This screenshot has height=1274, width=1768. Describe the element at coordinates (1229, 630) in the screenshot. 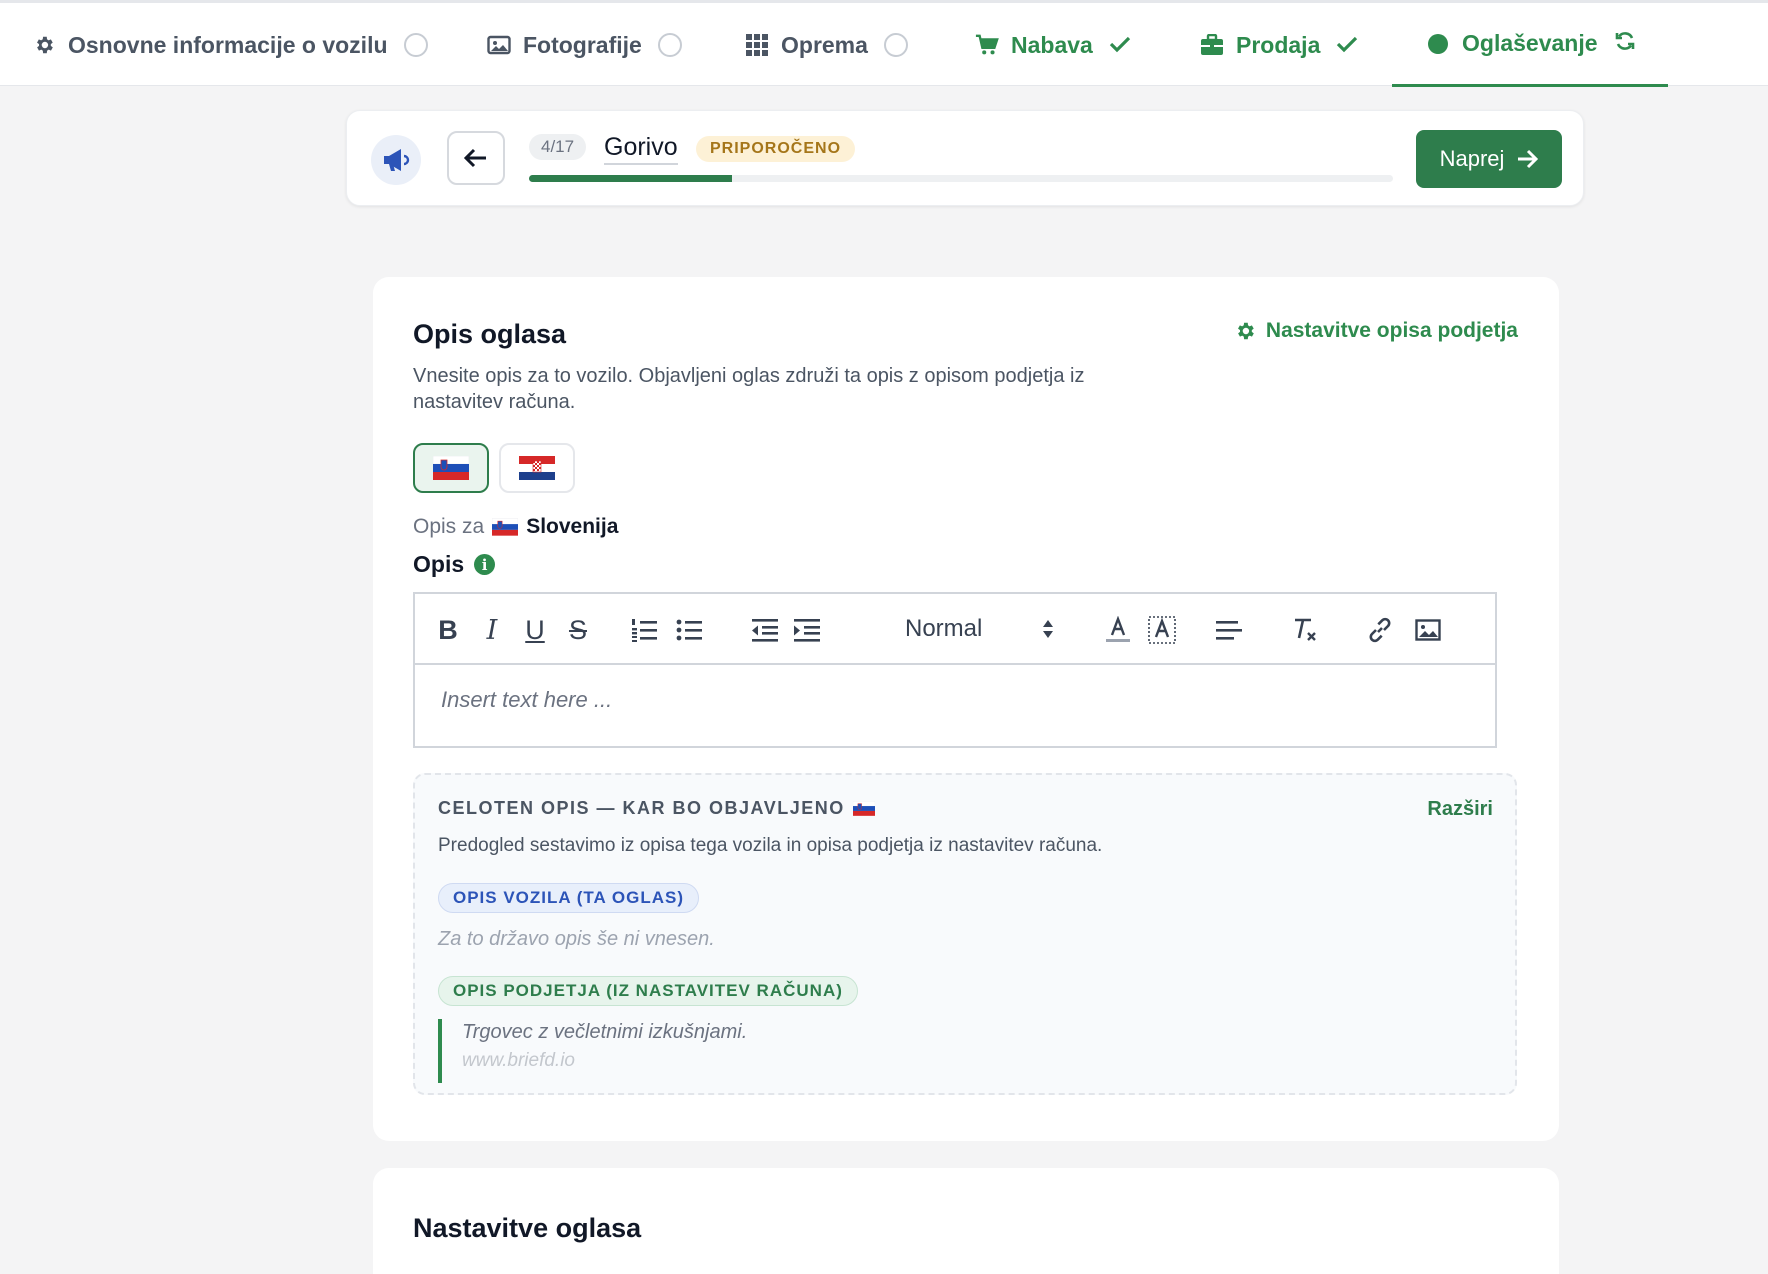

I see `align-icon` at that location.